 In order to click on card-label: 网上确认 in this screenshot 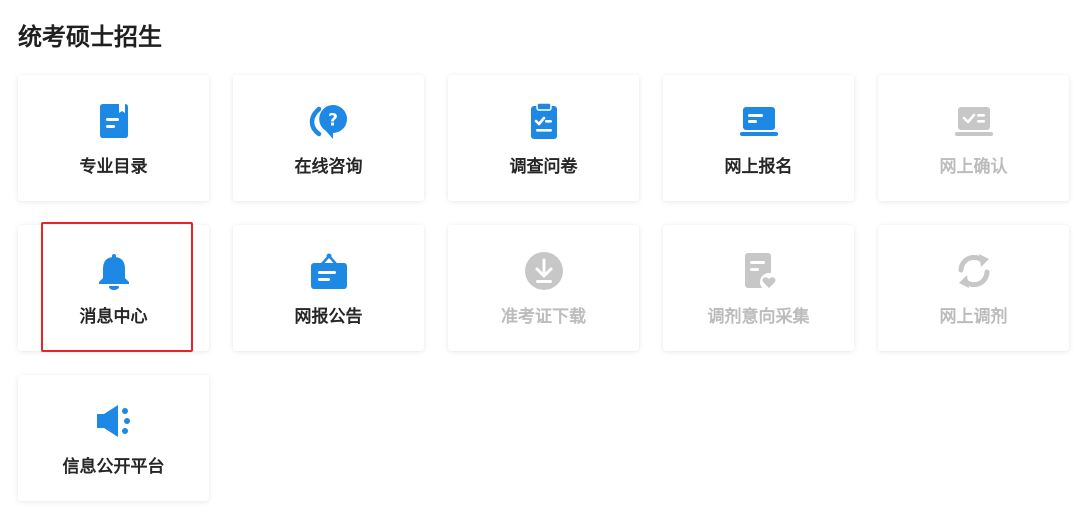, I will do `click(973, 167)`.